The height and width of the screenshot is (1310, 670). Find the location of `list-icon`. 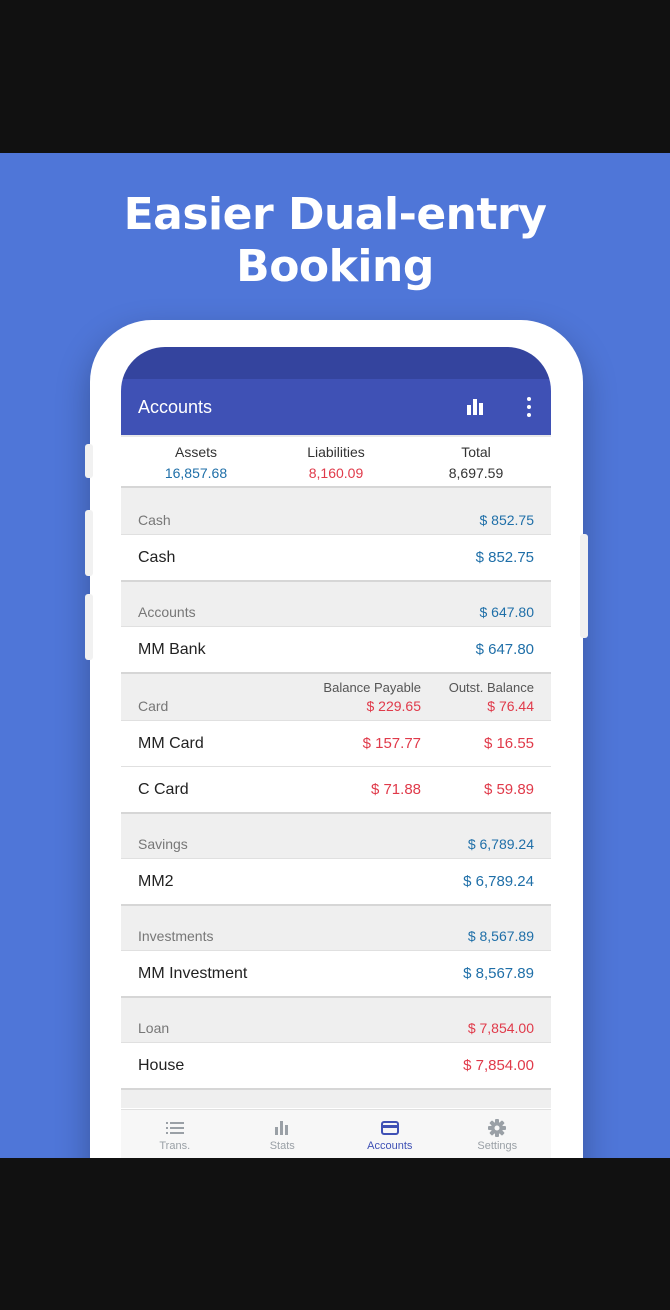

list-icon is located at coordinates (175, 1128).